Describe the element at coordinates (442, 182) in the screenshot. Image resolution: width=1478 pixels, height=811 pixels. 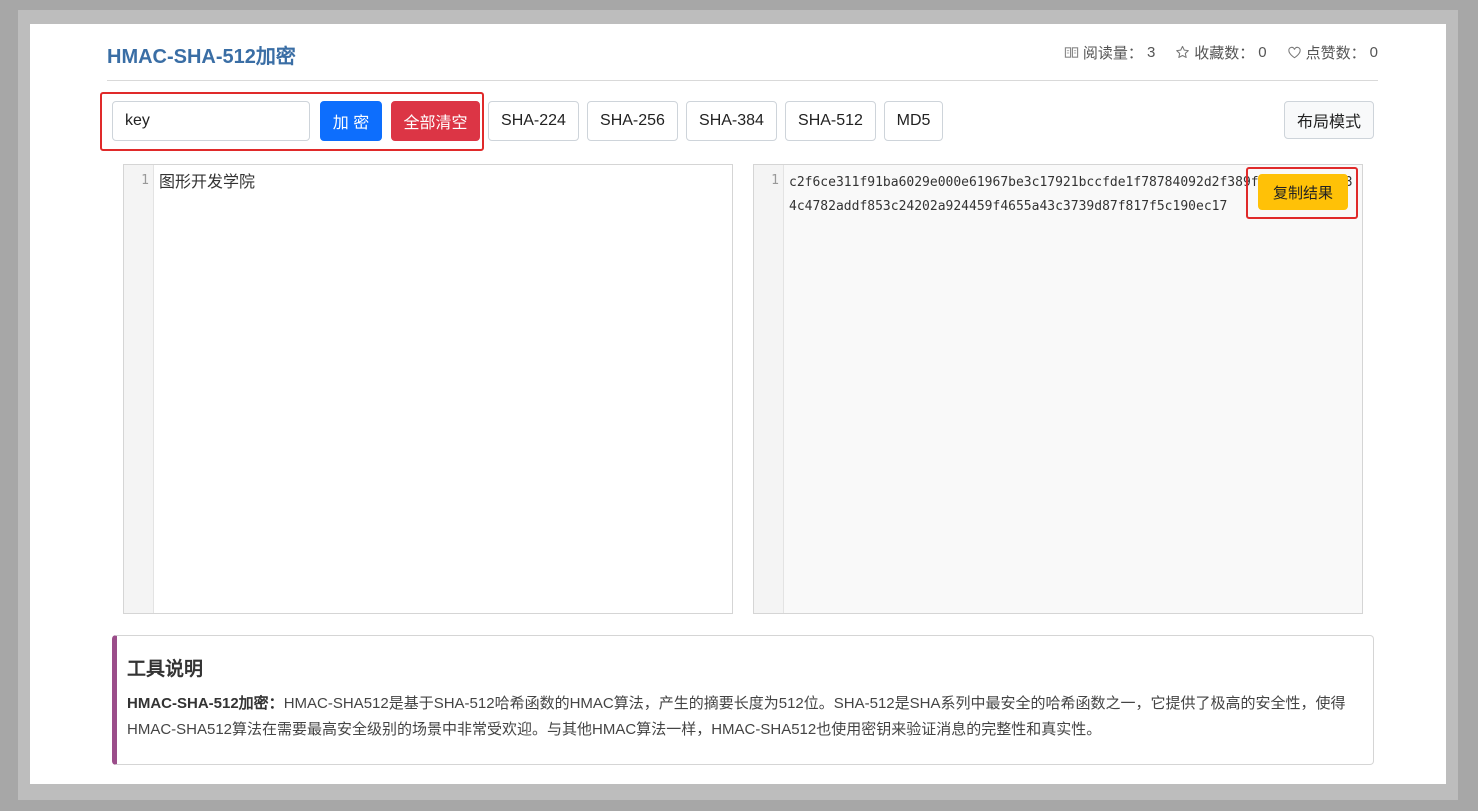
I see `input-text: 图形开发学院` at that location.